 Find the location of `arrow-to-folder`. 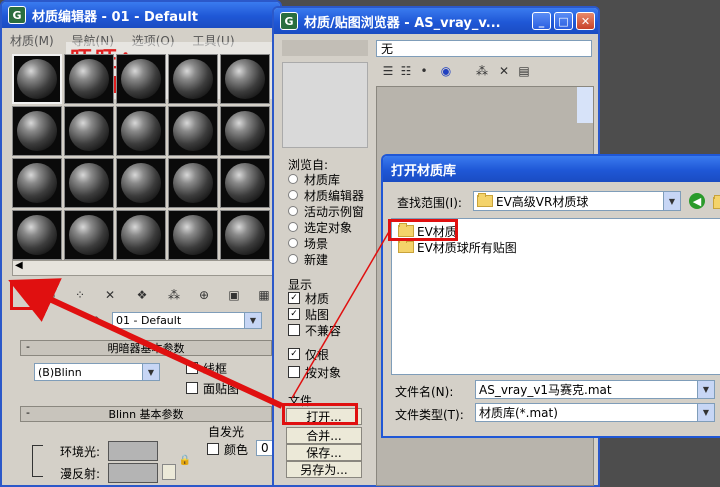

arrow-to-folder is located at coordinates (341, 314).